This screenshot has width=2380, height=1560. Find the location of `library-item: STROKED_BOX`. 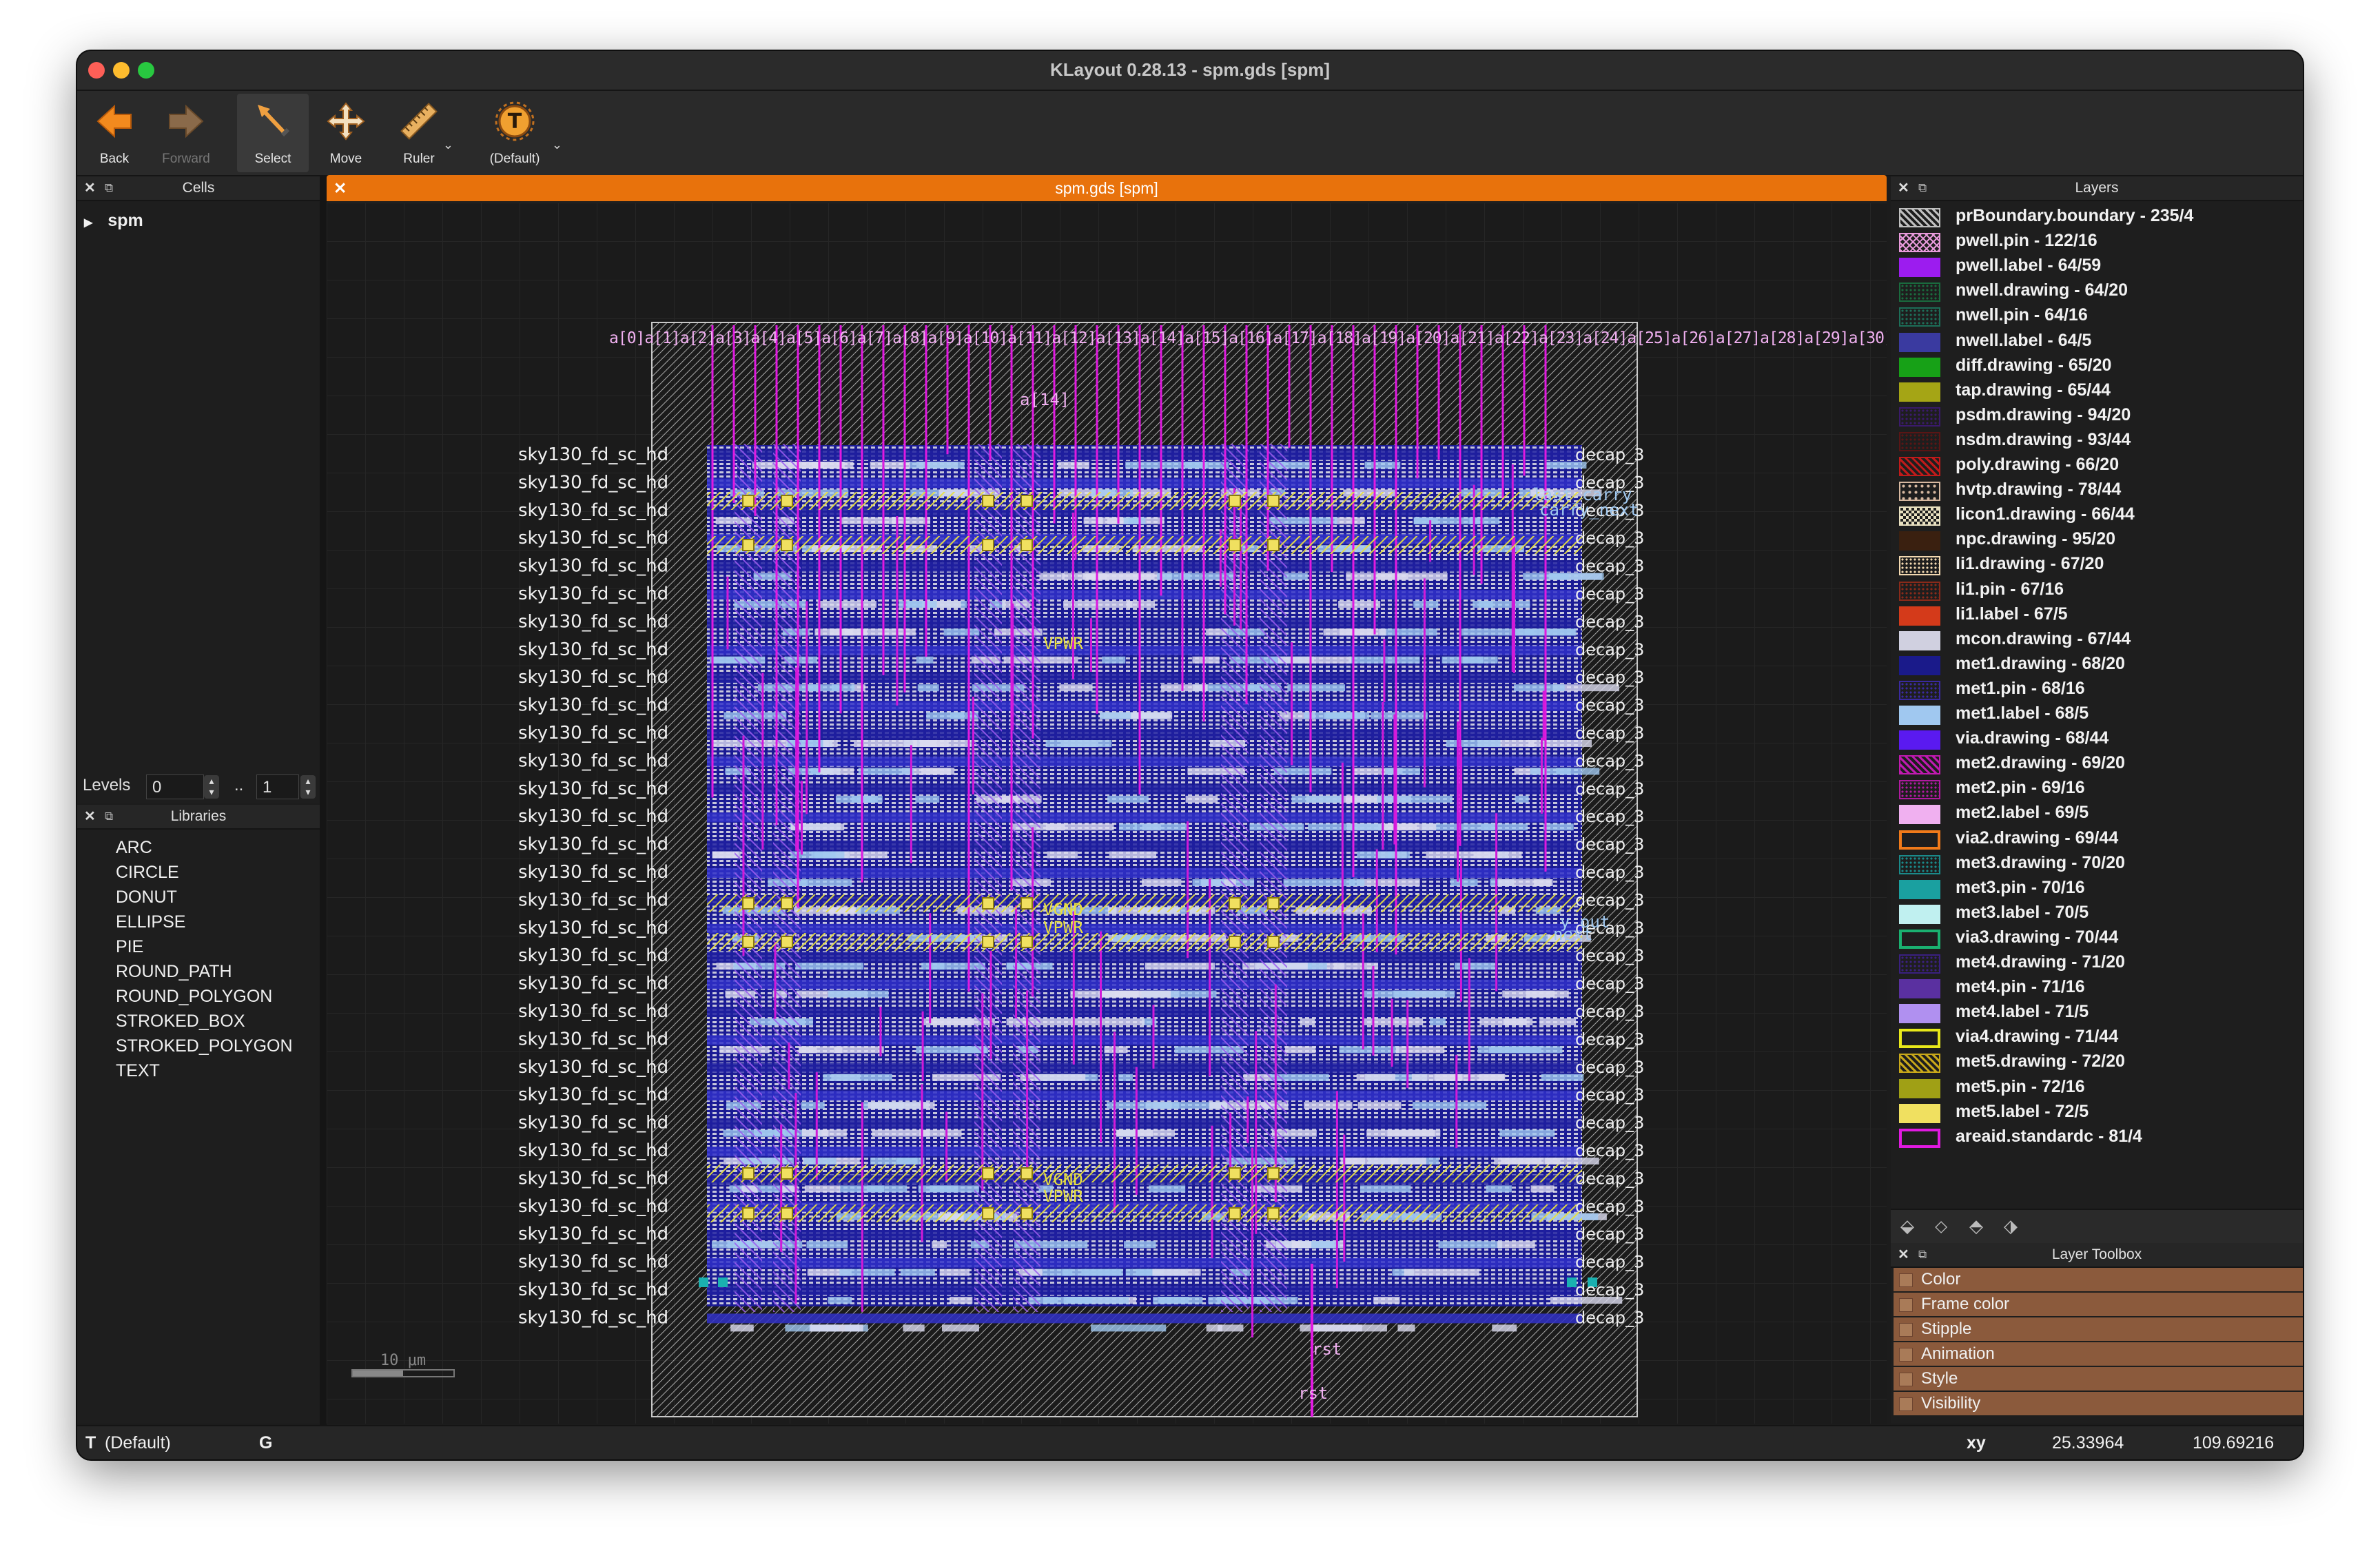

library-item: STROKED_BOX is located at coordinates (181, 1022).